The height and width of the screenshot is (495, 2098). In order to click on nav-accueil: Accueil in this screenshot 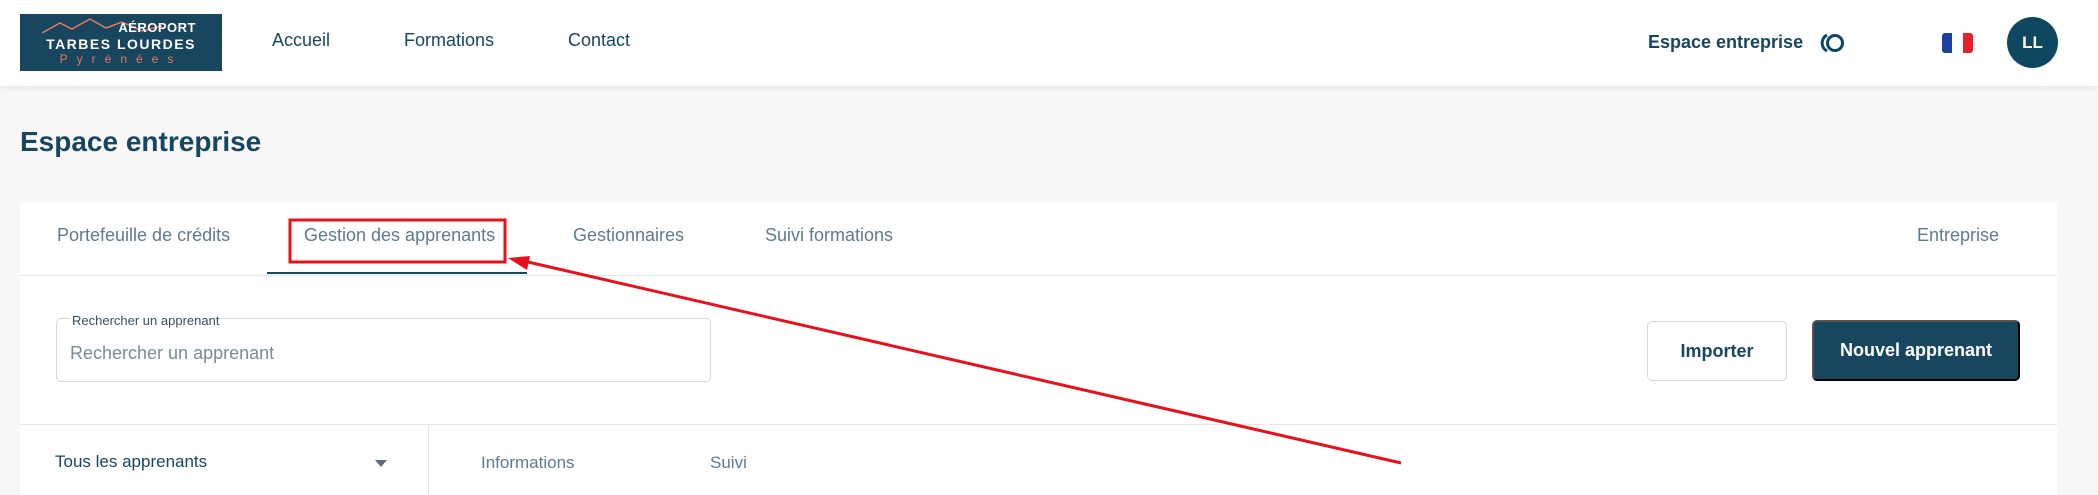, I will do `click(301, 40)`.